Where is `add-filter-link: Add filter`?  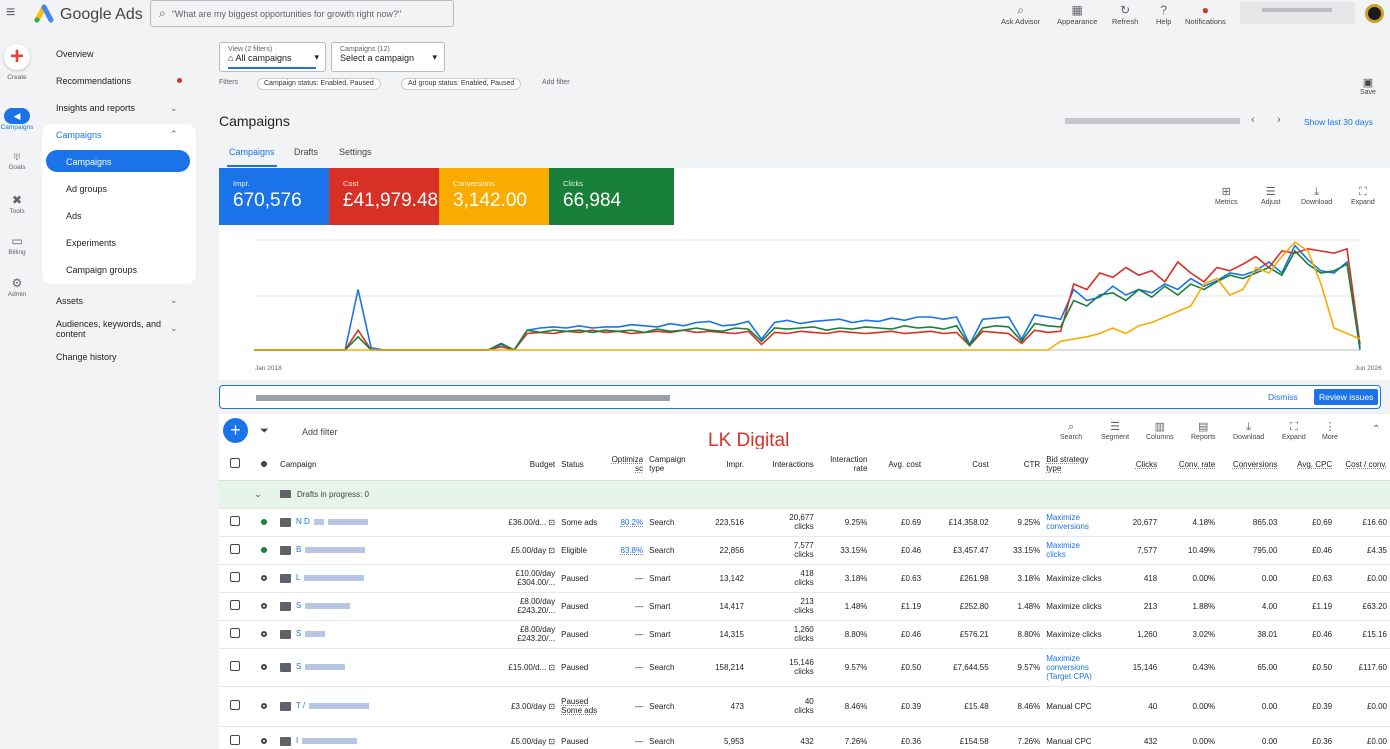 add-filter-link: Add filter is located at coordinates (556, 82).